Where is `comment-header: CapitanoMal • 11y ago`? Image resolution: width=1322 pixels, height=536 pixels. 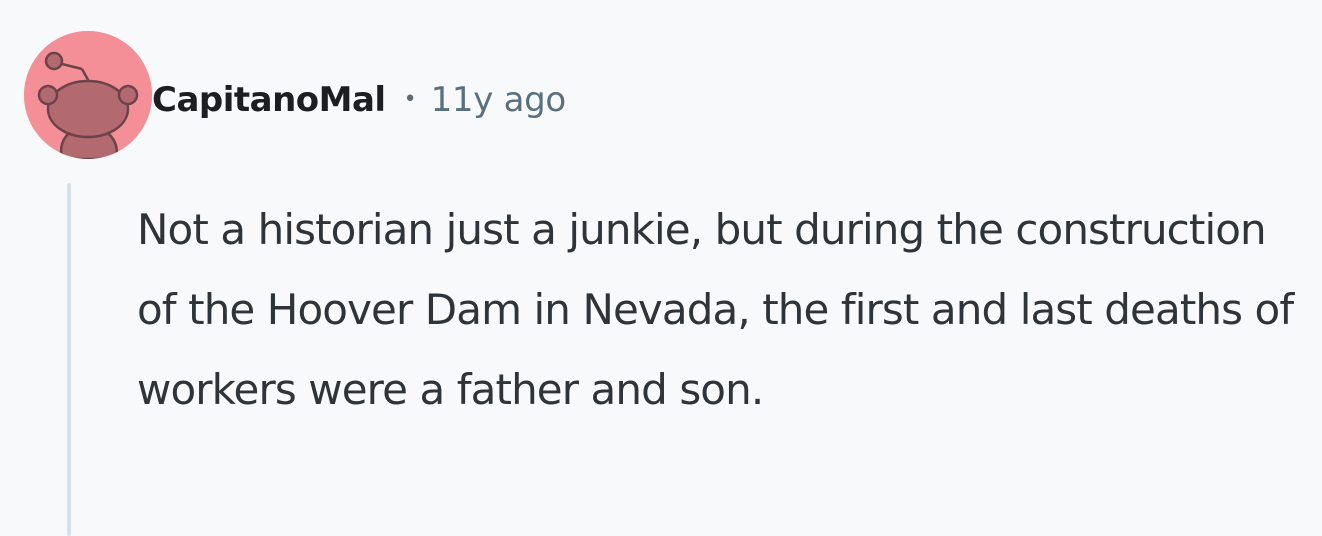
comment-header: CapitanoMal • 11y ago is located at coordinates (359, 100).